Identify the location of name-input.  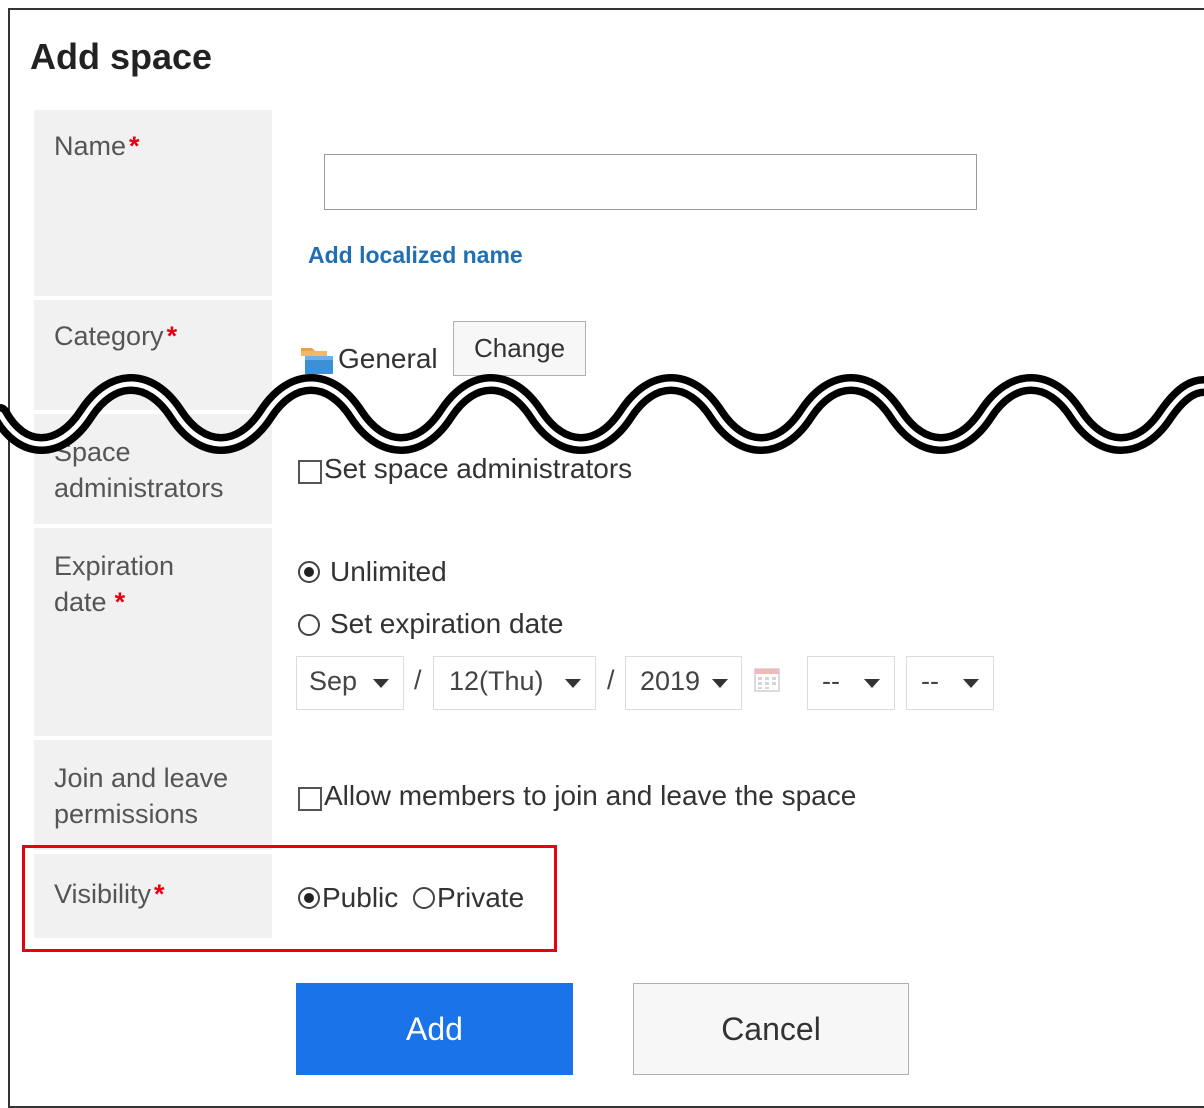
(650, 182).